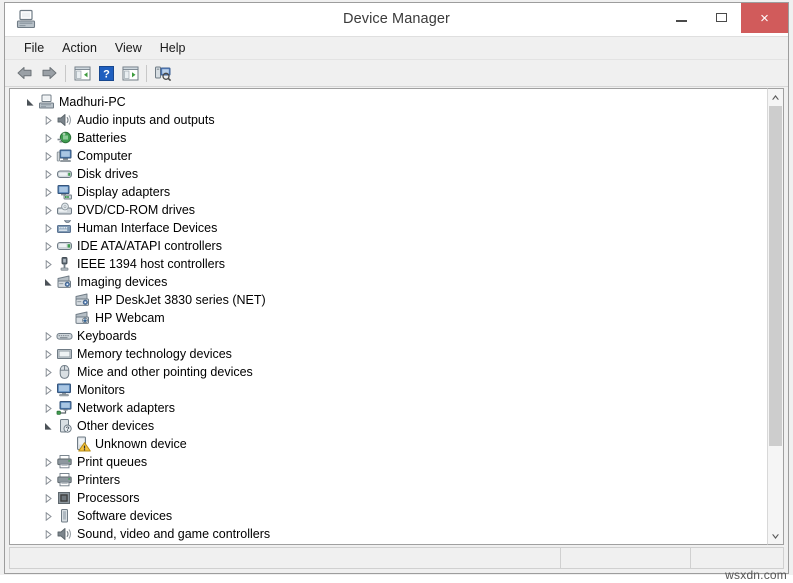  I want to click on toolbar: ?, so click(396, 73).